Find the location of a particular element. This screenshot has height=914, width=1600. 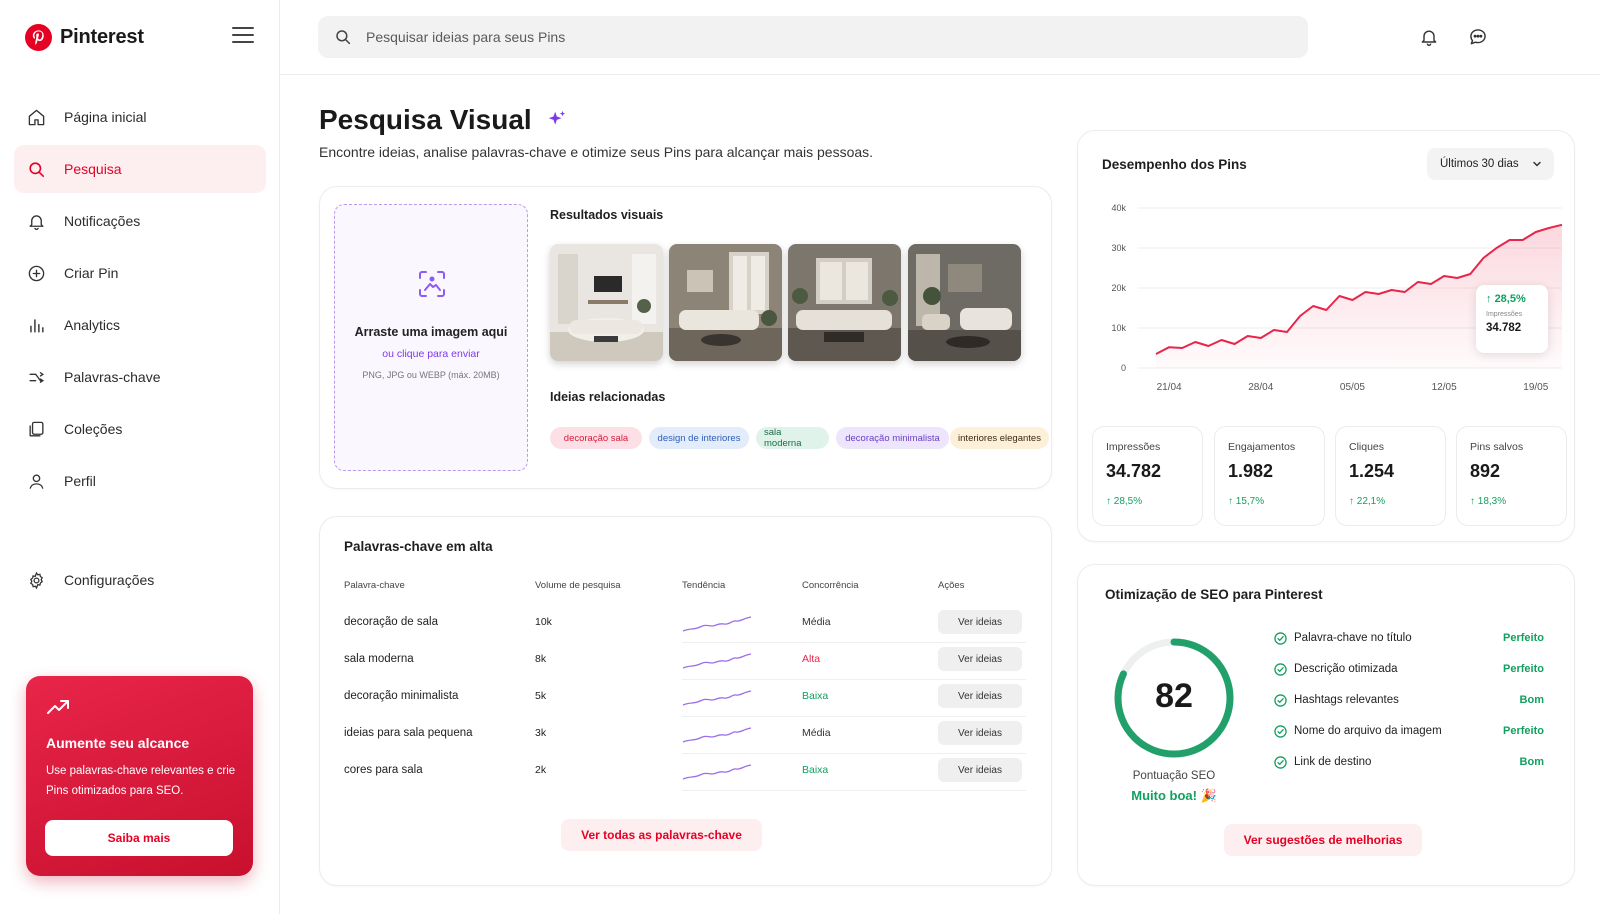

sidebar-item-settings: Configurações is located at coordinates (140, 580).